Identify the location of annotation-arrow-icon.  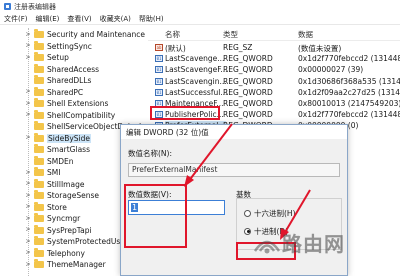
(208, 155).